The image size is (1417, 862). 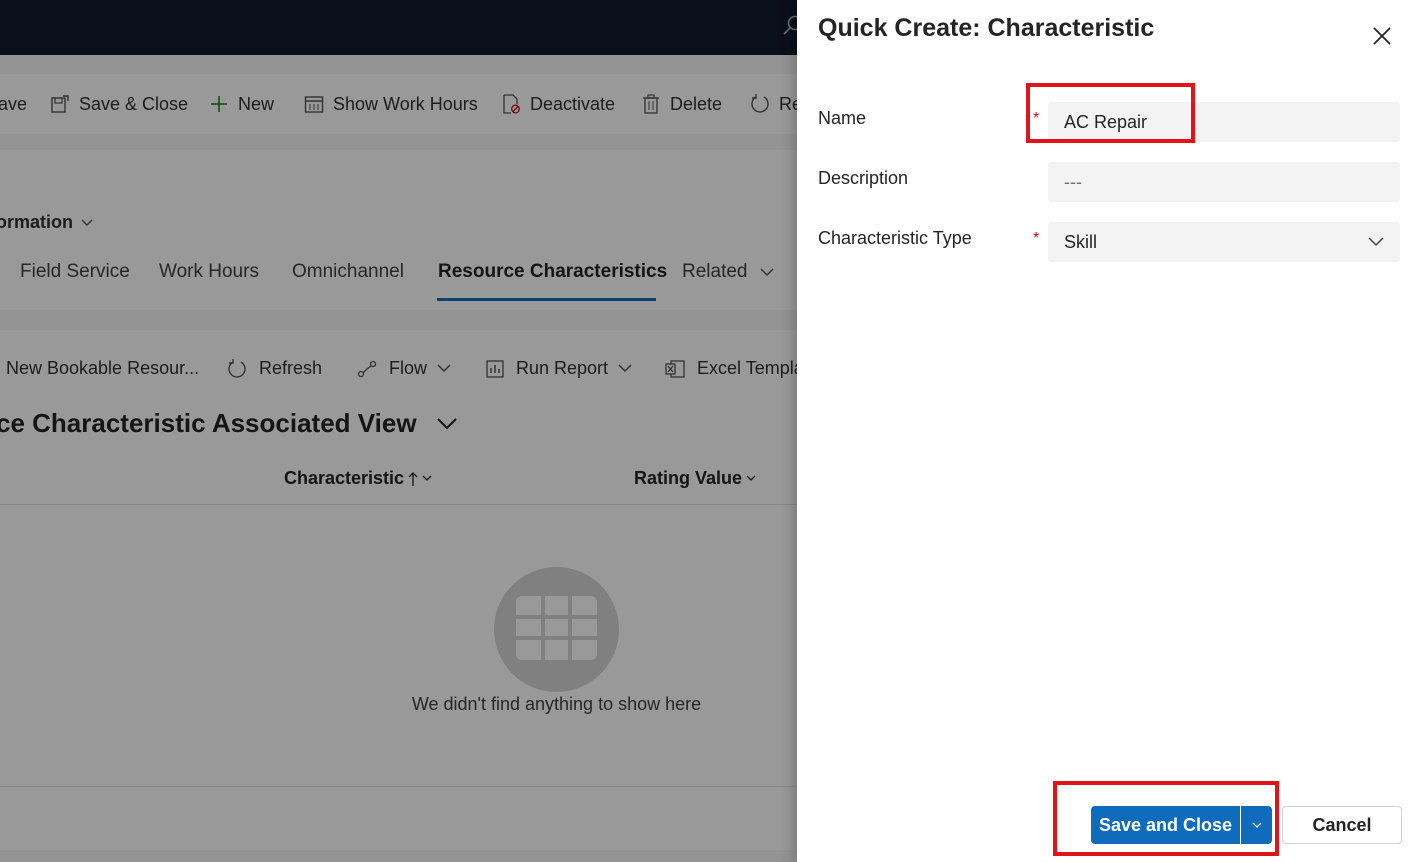 What do you see at coordinates (895, 238) in the screenshot?
I see `characteristic-type-label: Characteristic Type` at bounding box center [895, 238].